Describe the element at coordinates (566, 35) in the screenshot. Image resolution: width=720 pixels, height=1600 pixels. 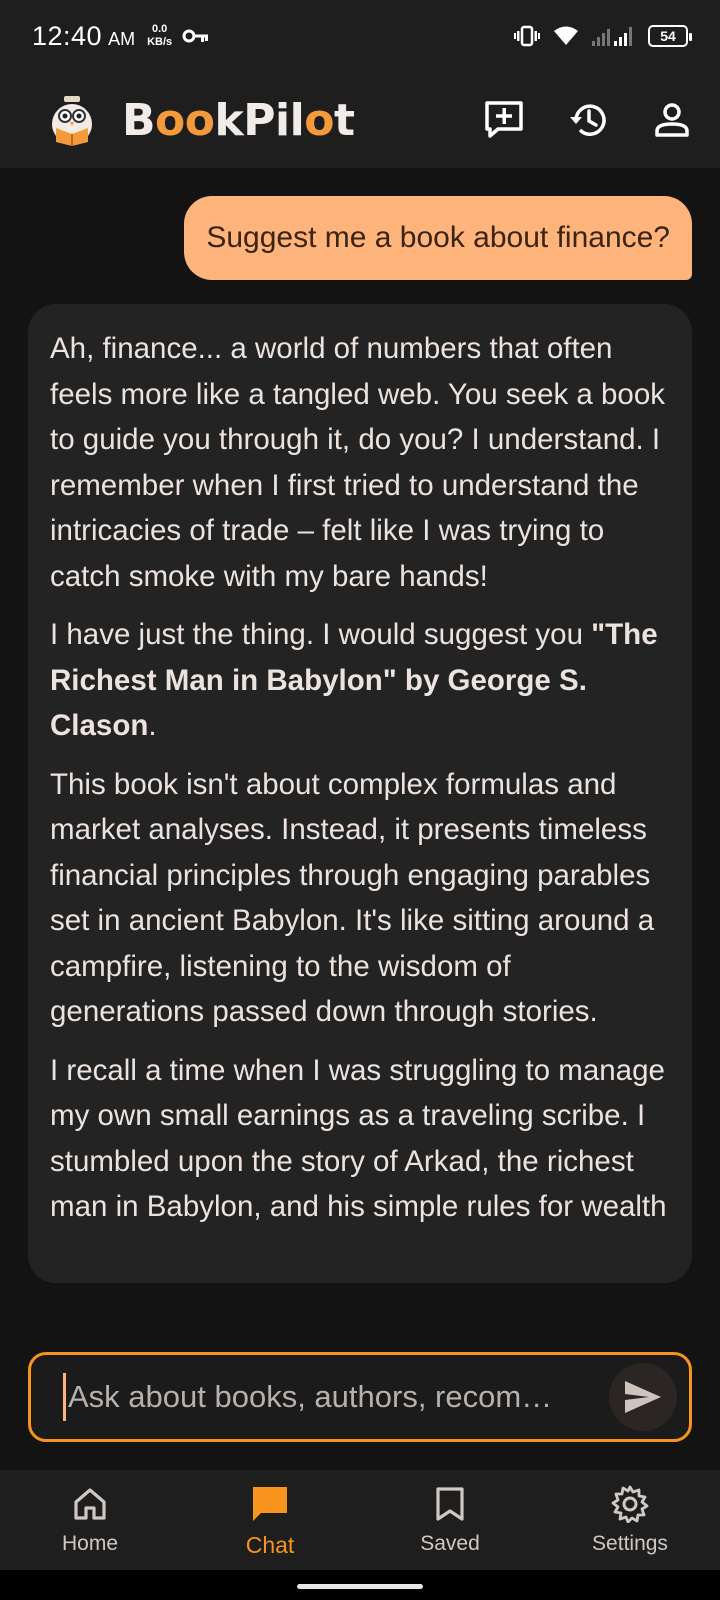
I see `wifi-icon` at that location.